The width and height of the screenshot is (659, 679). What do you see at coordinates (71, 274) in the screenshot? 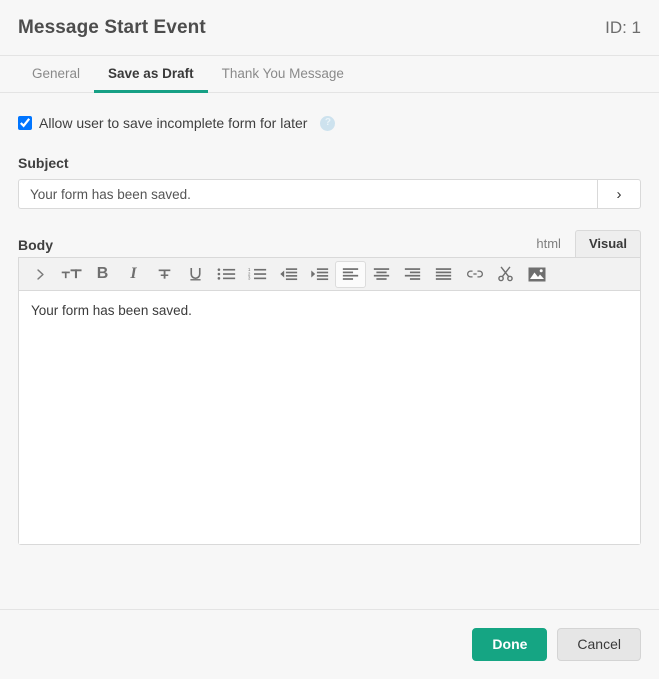
I see `font-size-icon` at bounding box center [71, 274].